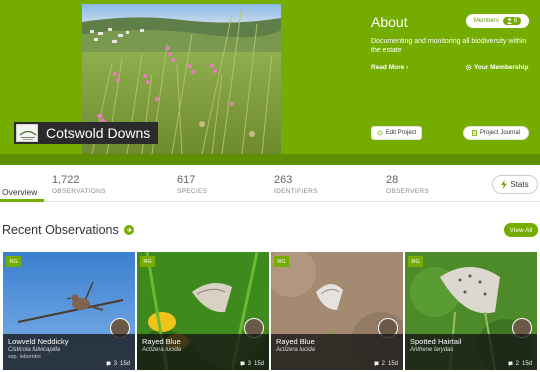 The height and width of the screenshot is (372, 540). Describe the element at coordinates (432, 350) in the screenshot. I see `scientific-name: Anthene larydas` at that location.